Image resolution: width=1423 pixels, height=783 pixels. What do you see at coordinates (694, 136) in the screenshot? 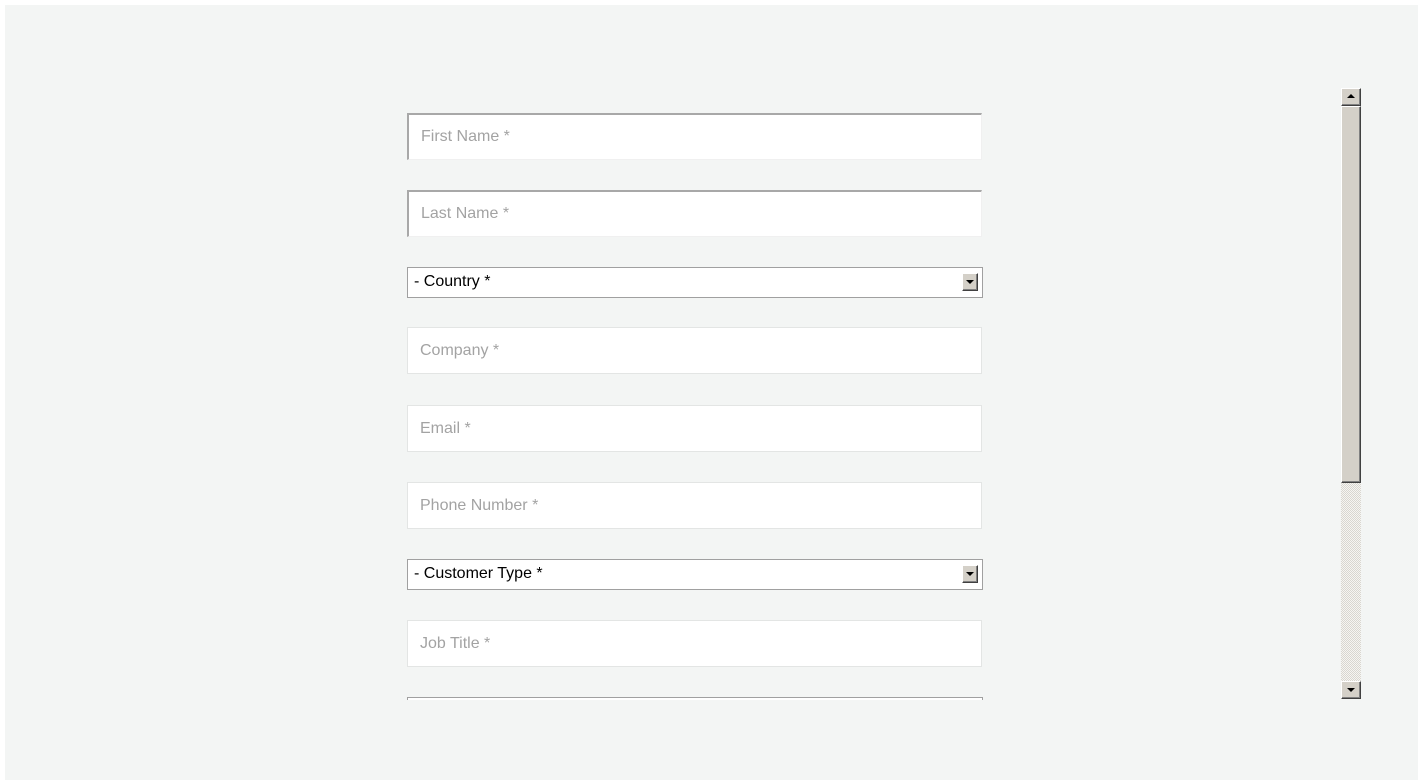
I see `first-name-field` at bounding box center [694, 136].